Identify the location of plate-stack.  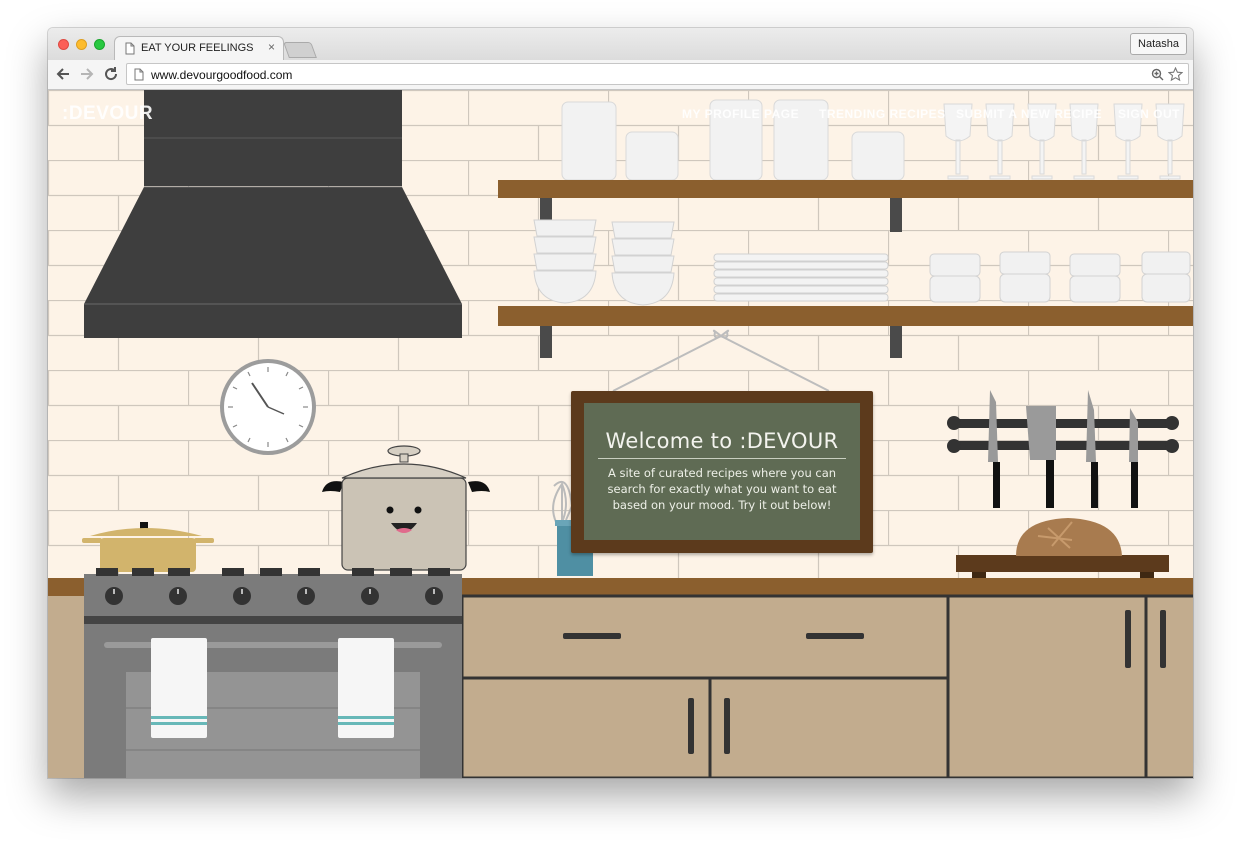
(801, 277).